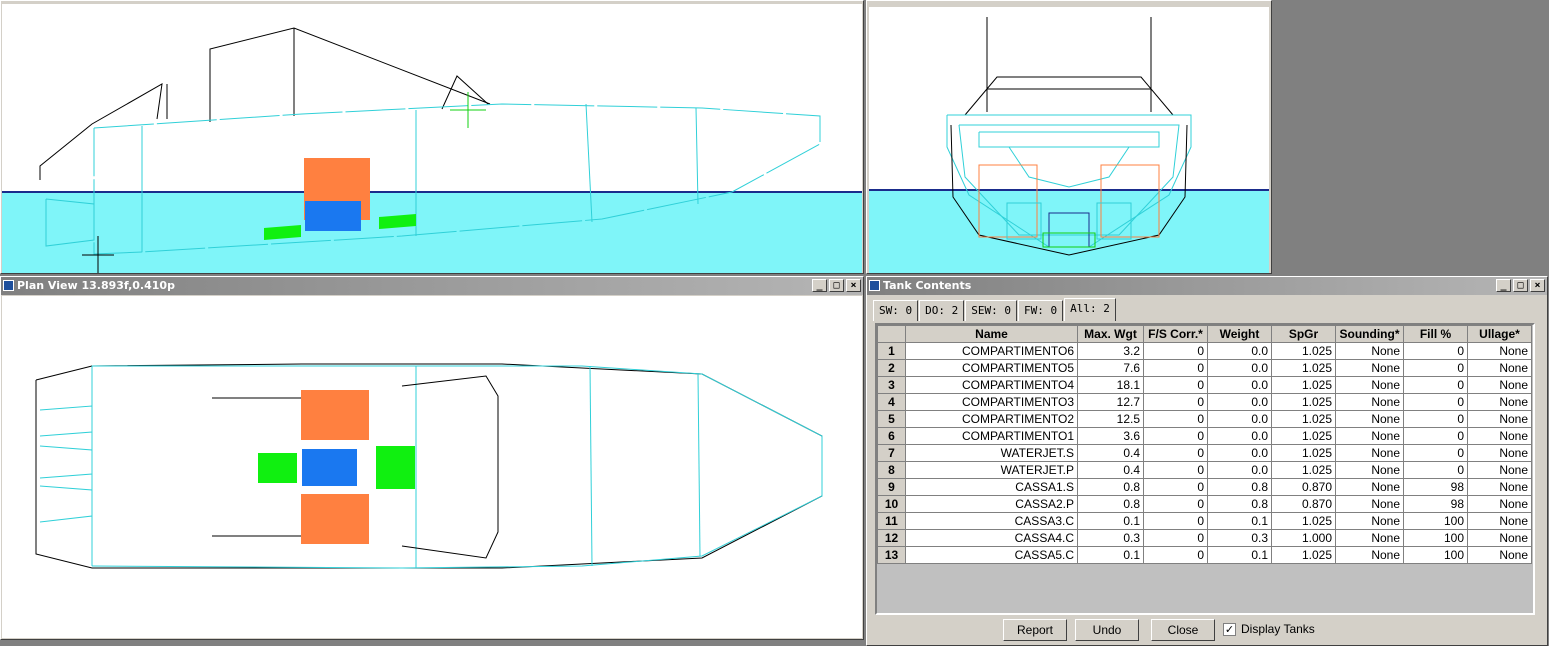 This screenshot has width=1549, height=646. Describe the element at coordinates (1435, 334) in the screenshot. I see `col-fill: Fill %` at that location.